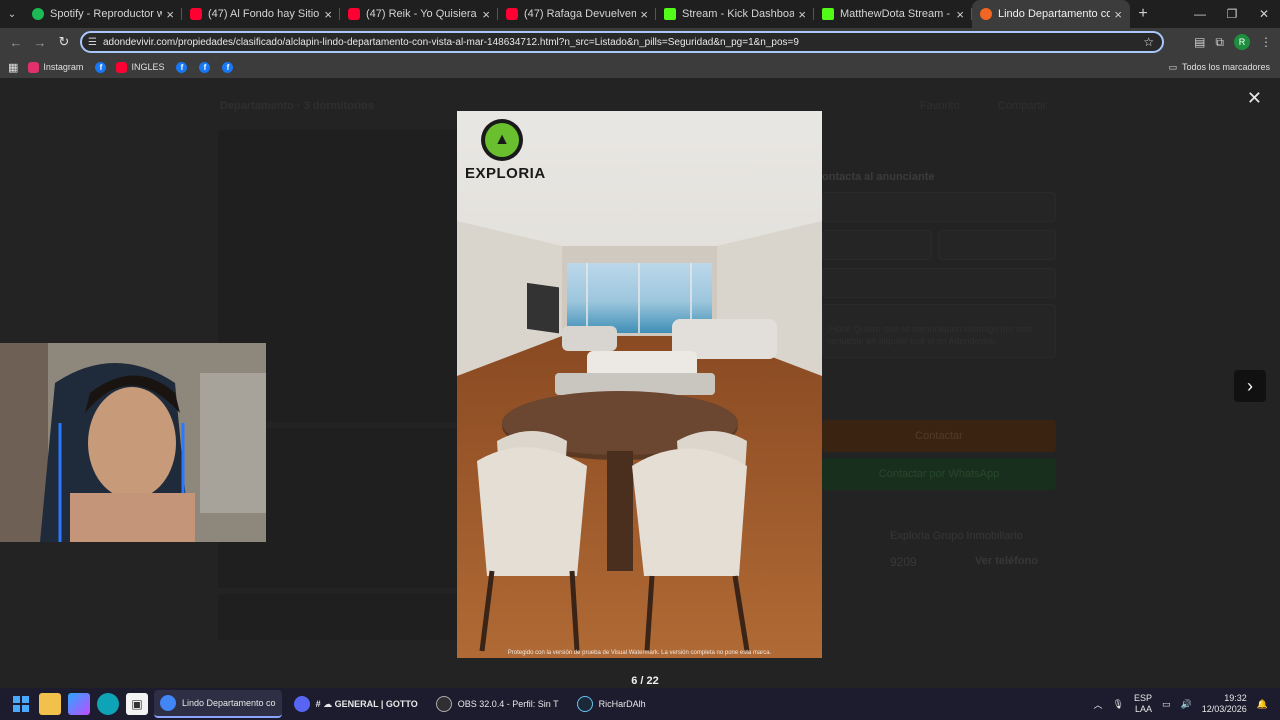 This screenshot has width=1280, height=720. I want to click on back-icon: ←, so click(16, 42).